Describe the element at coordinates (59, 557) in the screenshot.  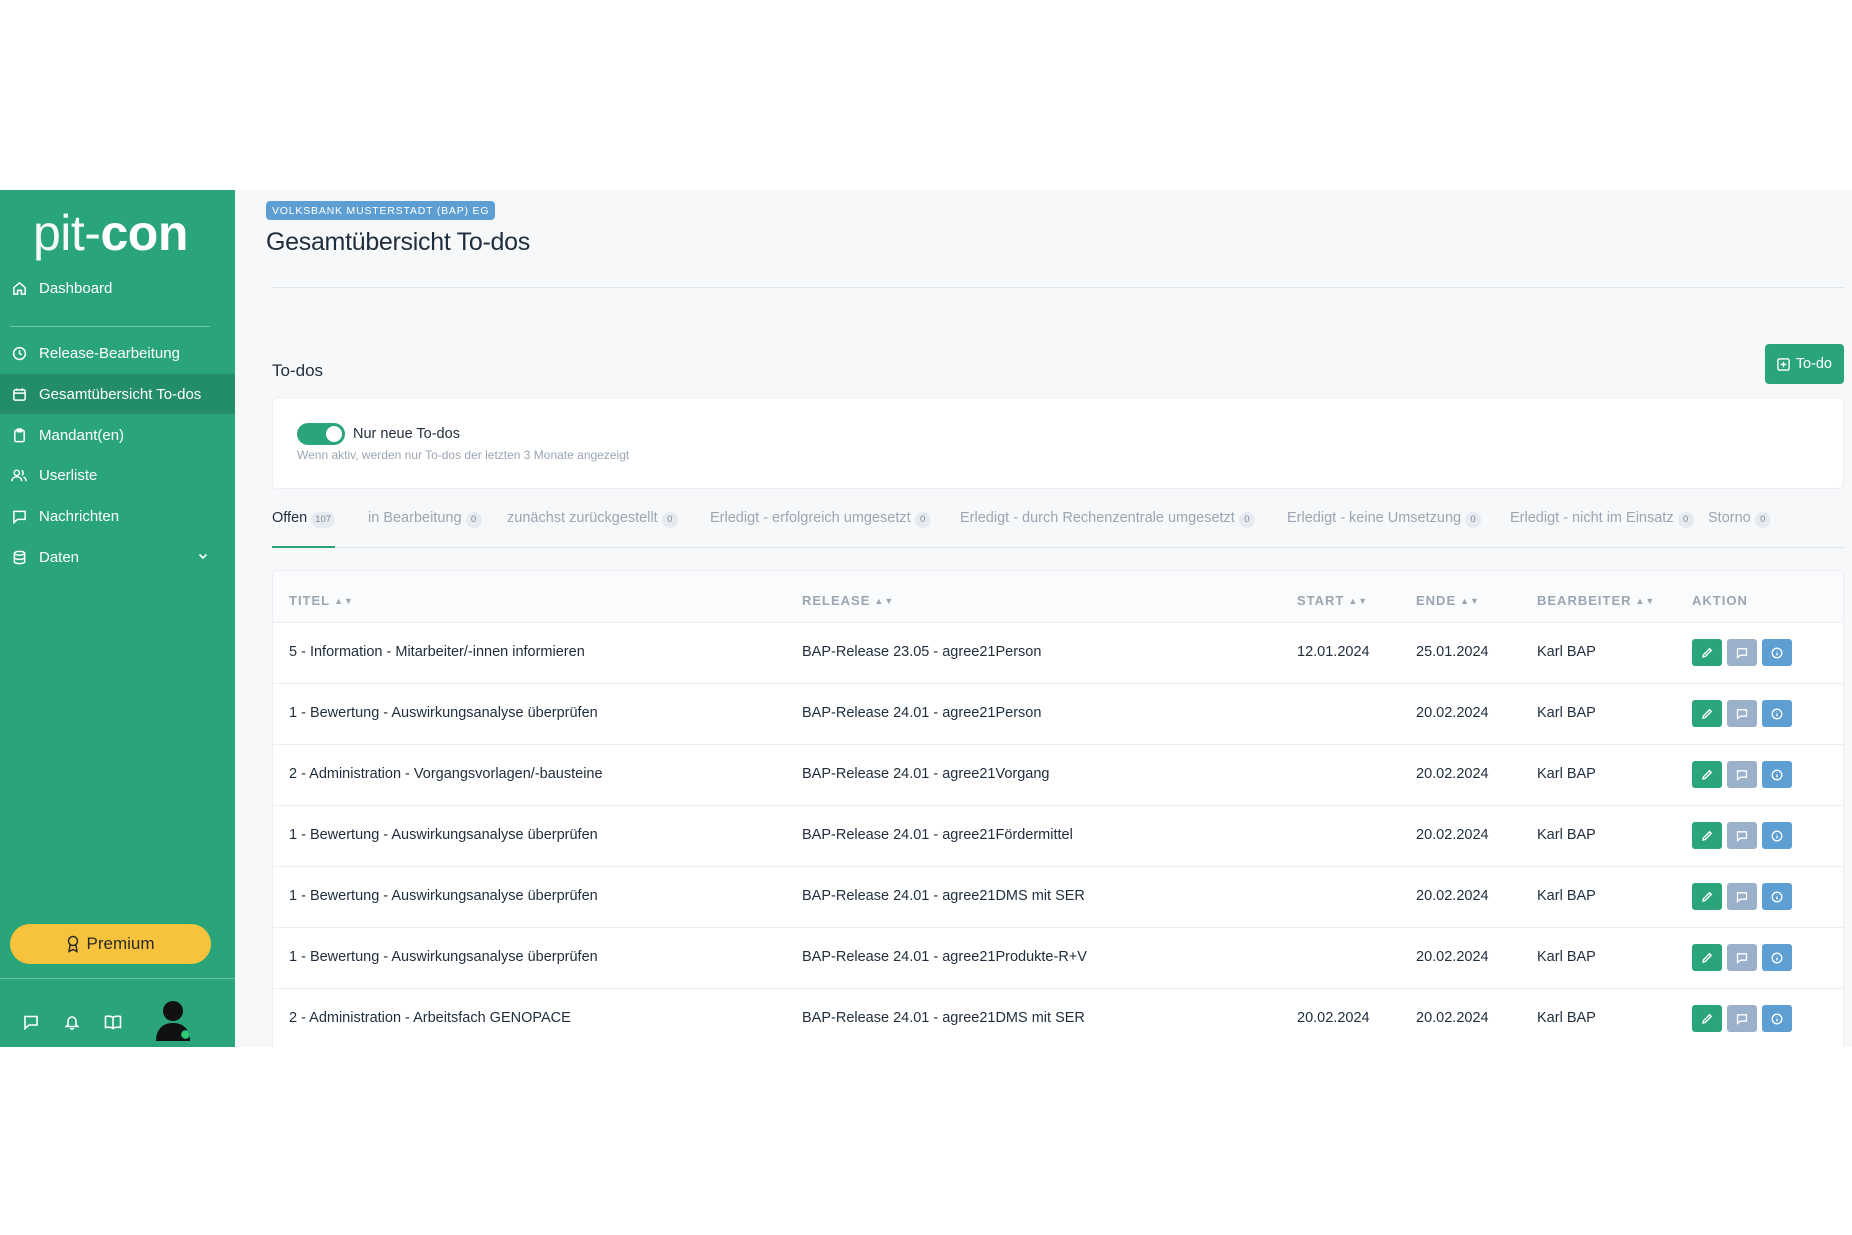
I see `sidebar-item-label: Daten` at that location.